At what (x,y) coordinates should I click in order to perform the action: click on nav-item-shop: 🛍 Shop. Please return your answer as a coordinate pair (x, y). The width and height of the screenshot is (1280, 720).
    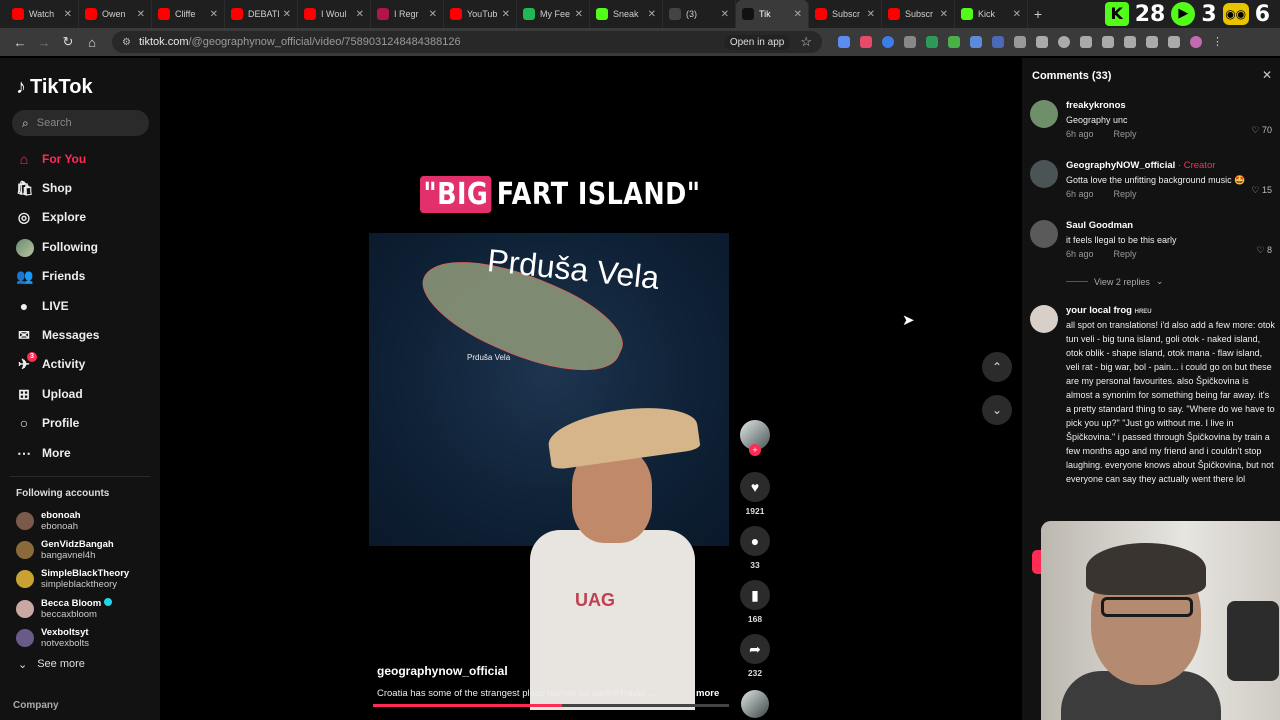
    Looking at the image, I should click on (86, 187).